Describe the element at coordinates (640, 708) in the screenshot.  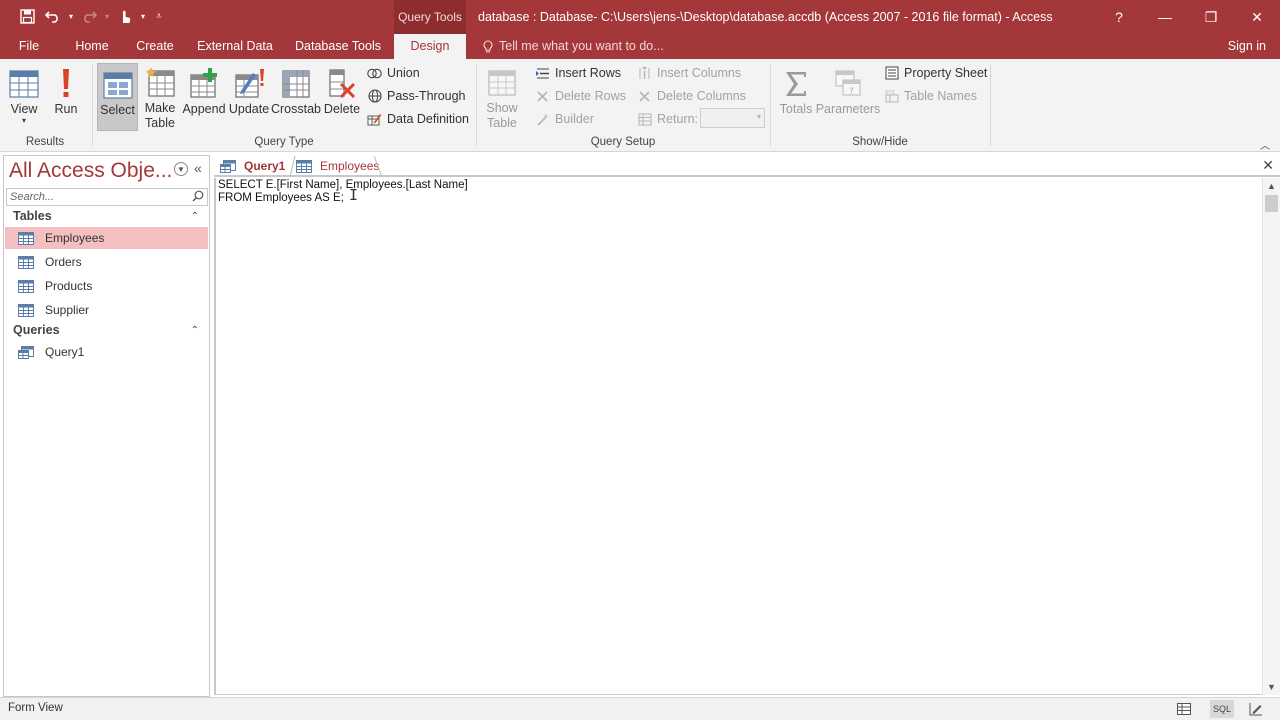
I see `status-bar: Form View SQL` at that location.